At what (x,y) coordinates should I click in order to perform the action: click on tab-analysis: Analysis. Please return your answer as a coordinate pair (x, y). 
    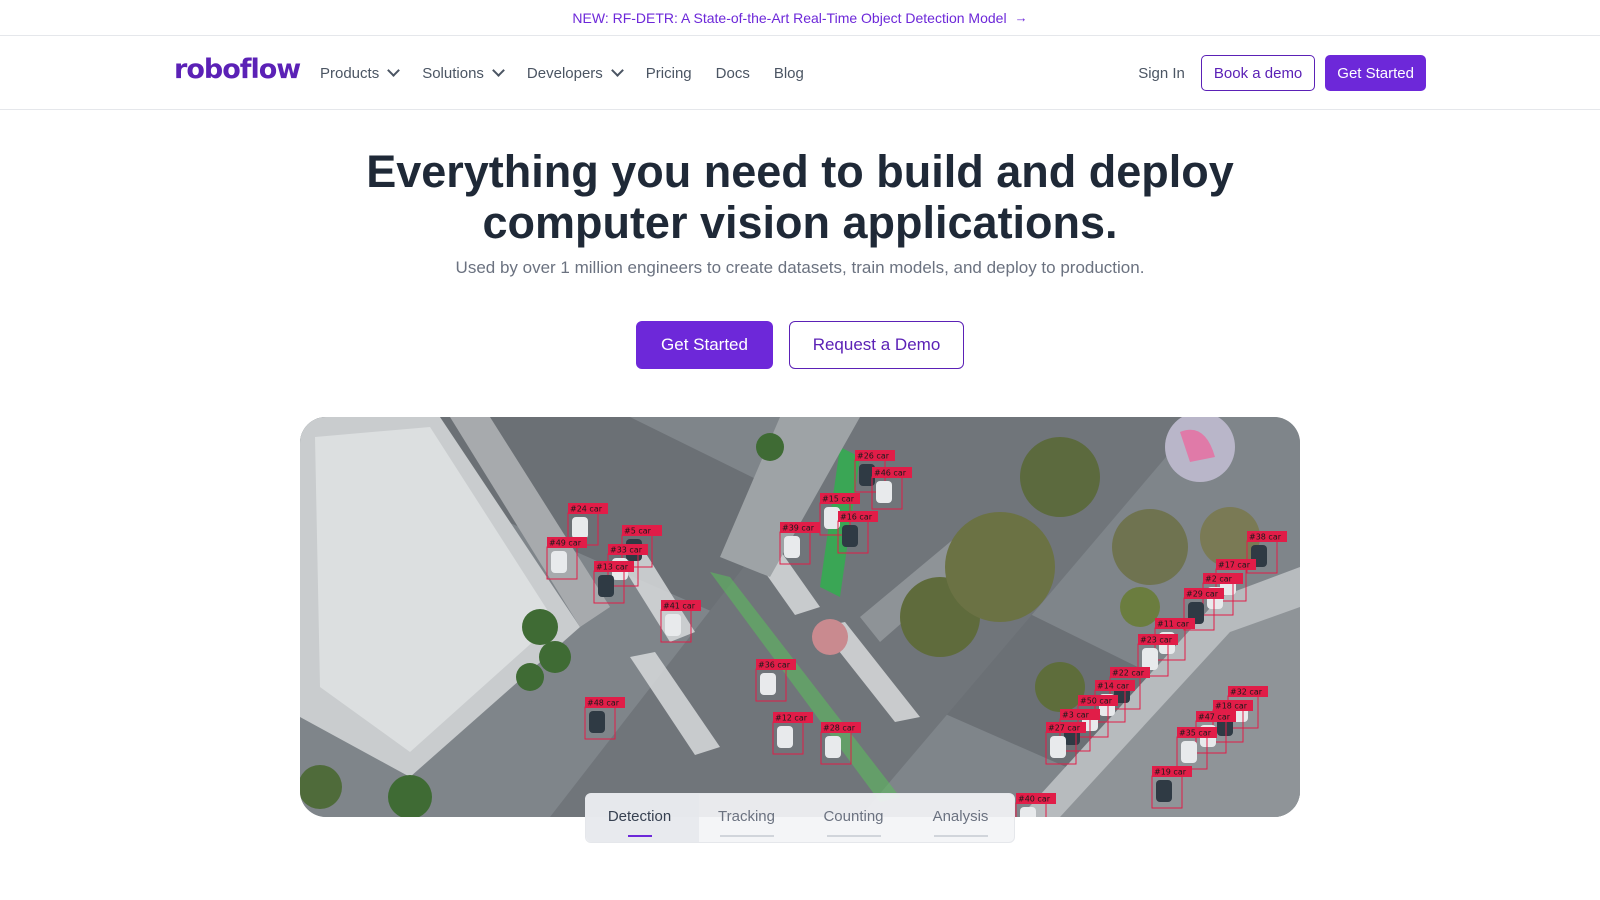
    Looking at the image, I should click on (960, 822).